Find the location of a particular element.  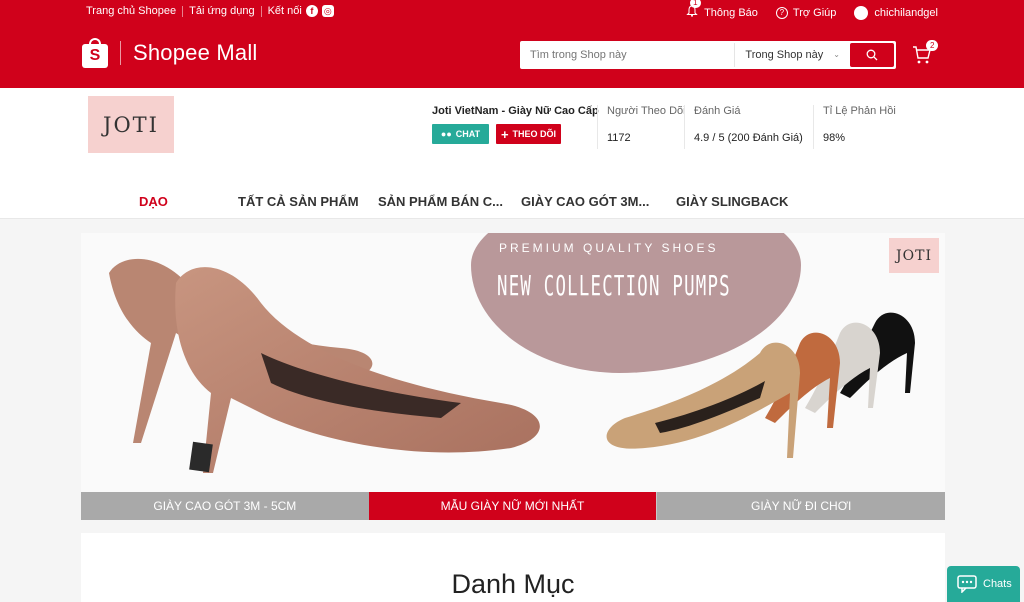

tab-explore: DẠO is located at coordinates (153, 201).